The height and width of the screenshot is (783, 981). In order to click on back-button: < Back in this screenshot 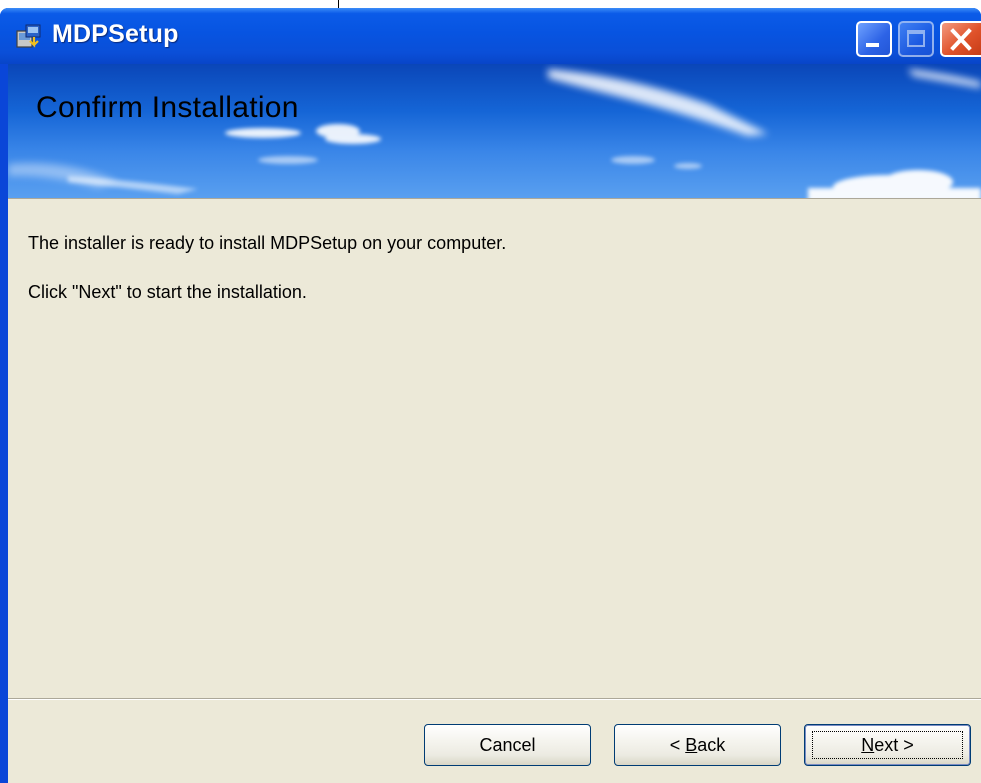, I will do `click(697, 745)`.